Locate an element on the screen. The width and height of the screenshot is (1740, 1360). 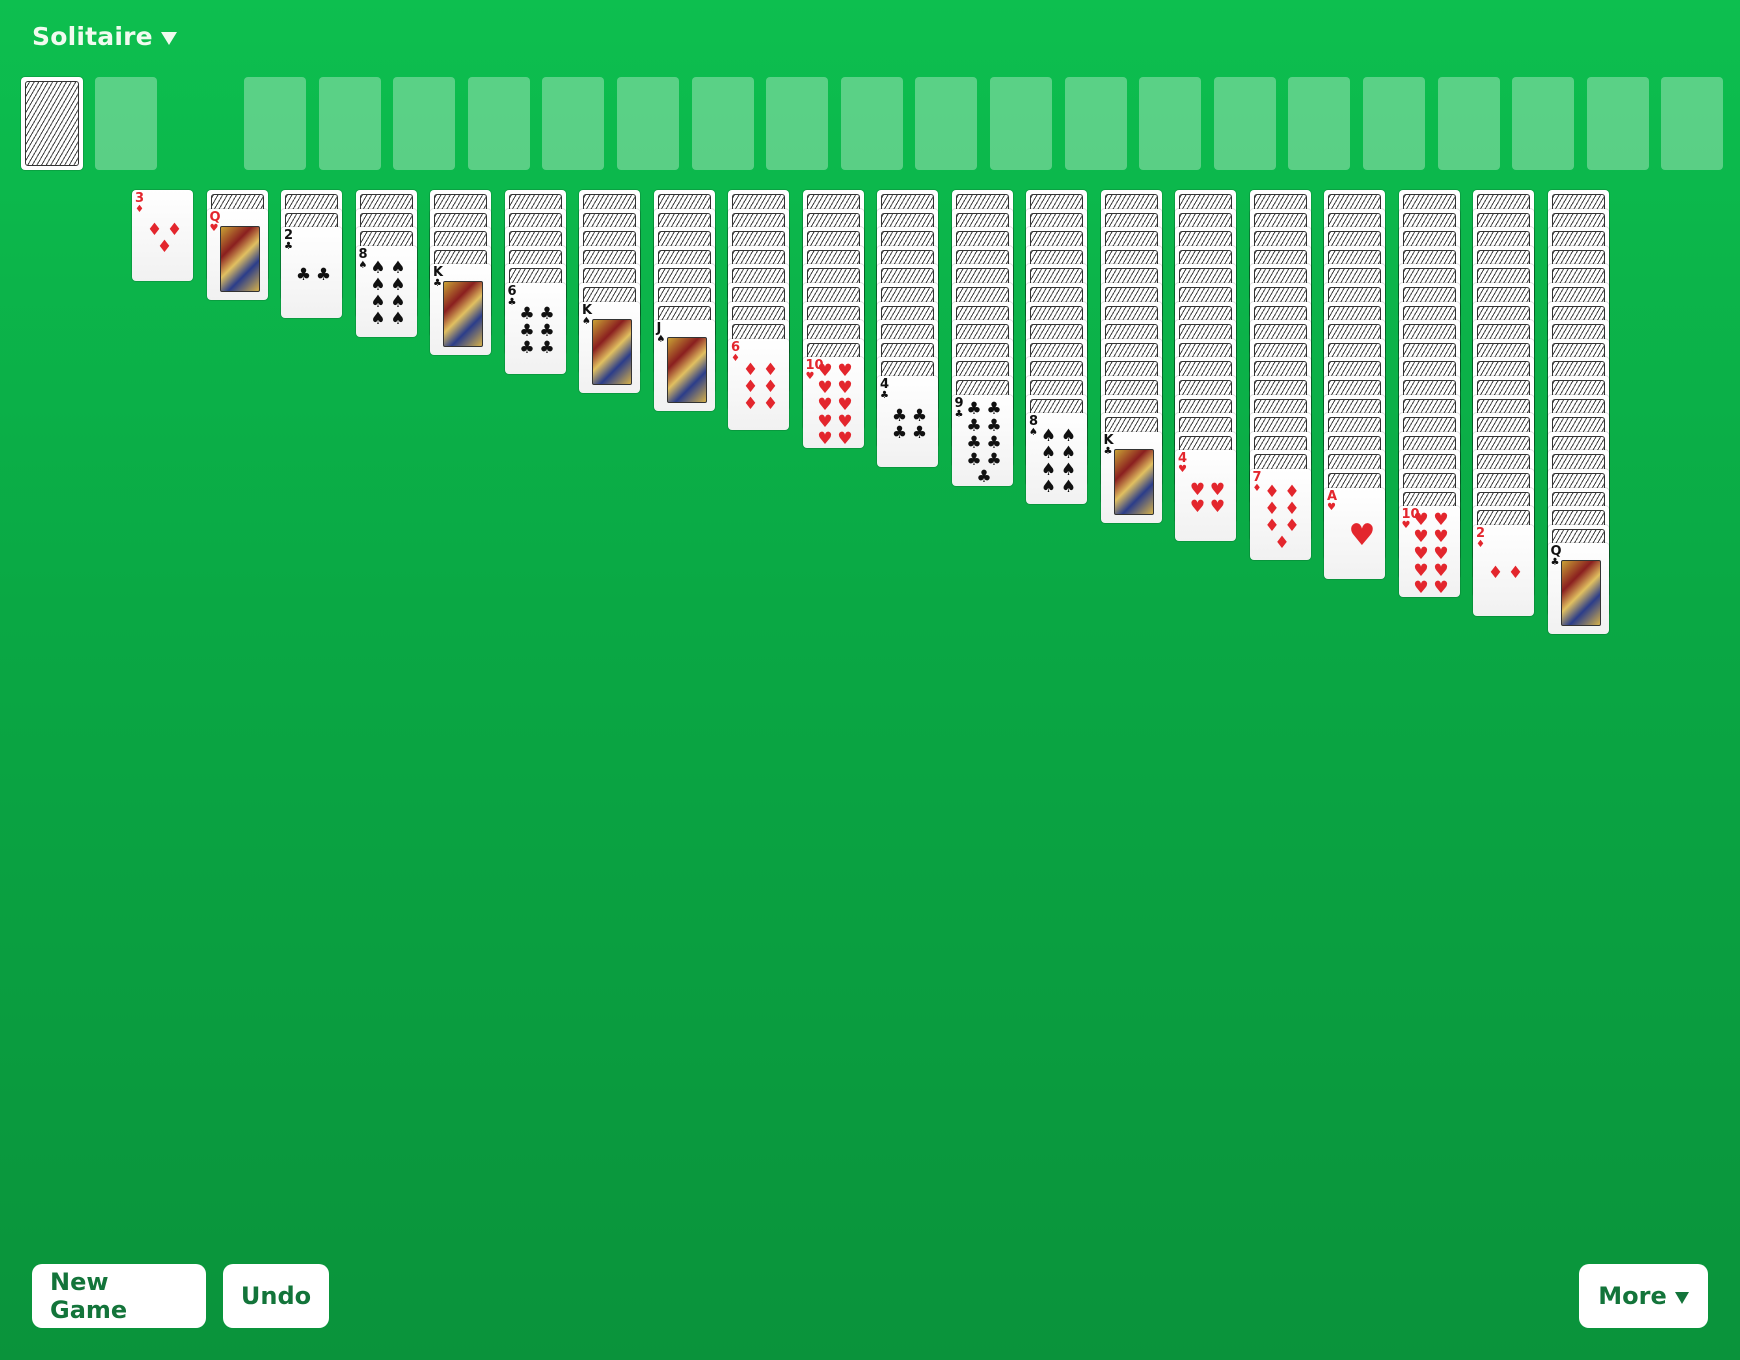
card-back-pattern is located at coordinates (52, 123).